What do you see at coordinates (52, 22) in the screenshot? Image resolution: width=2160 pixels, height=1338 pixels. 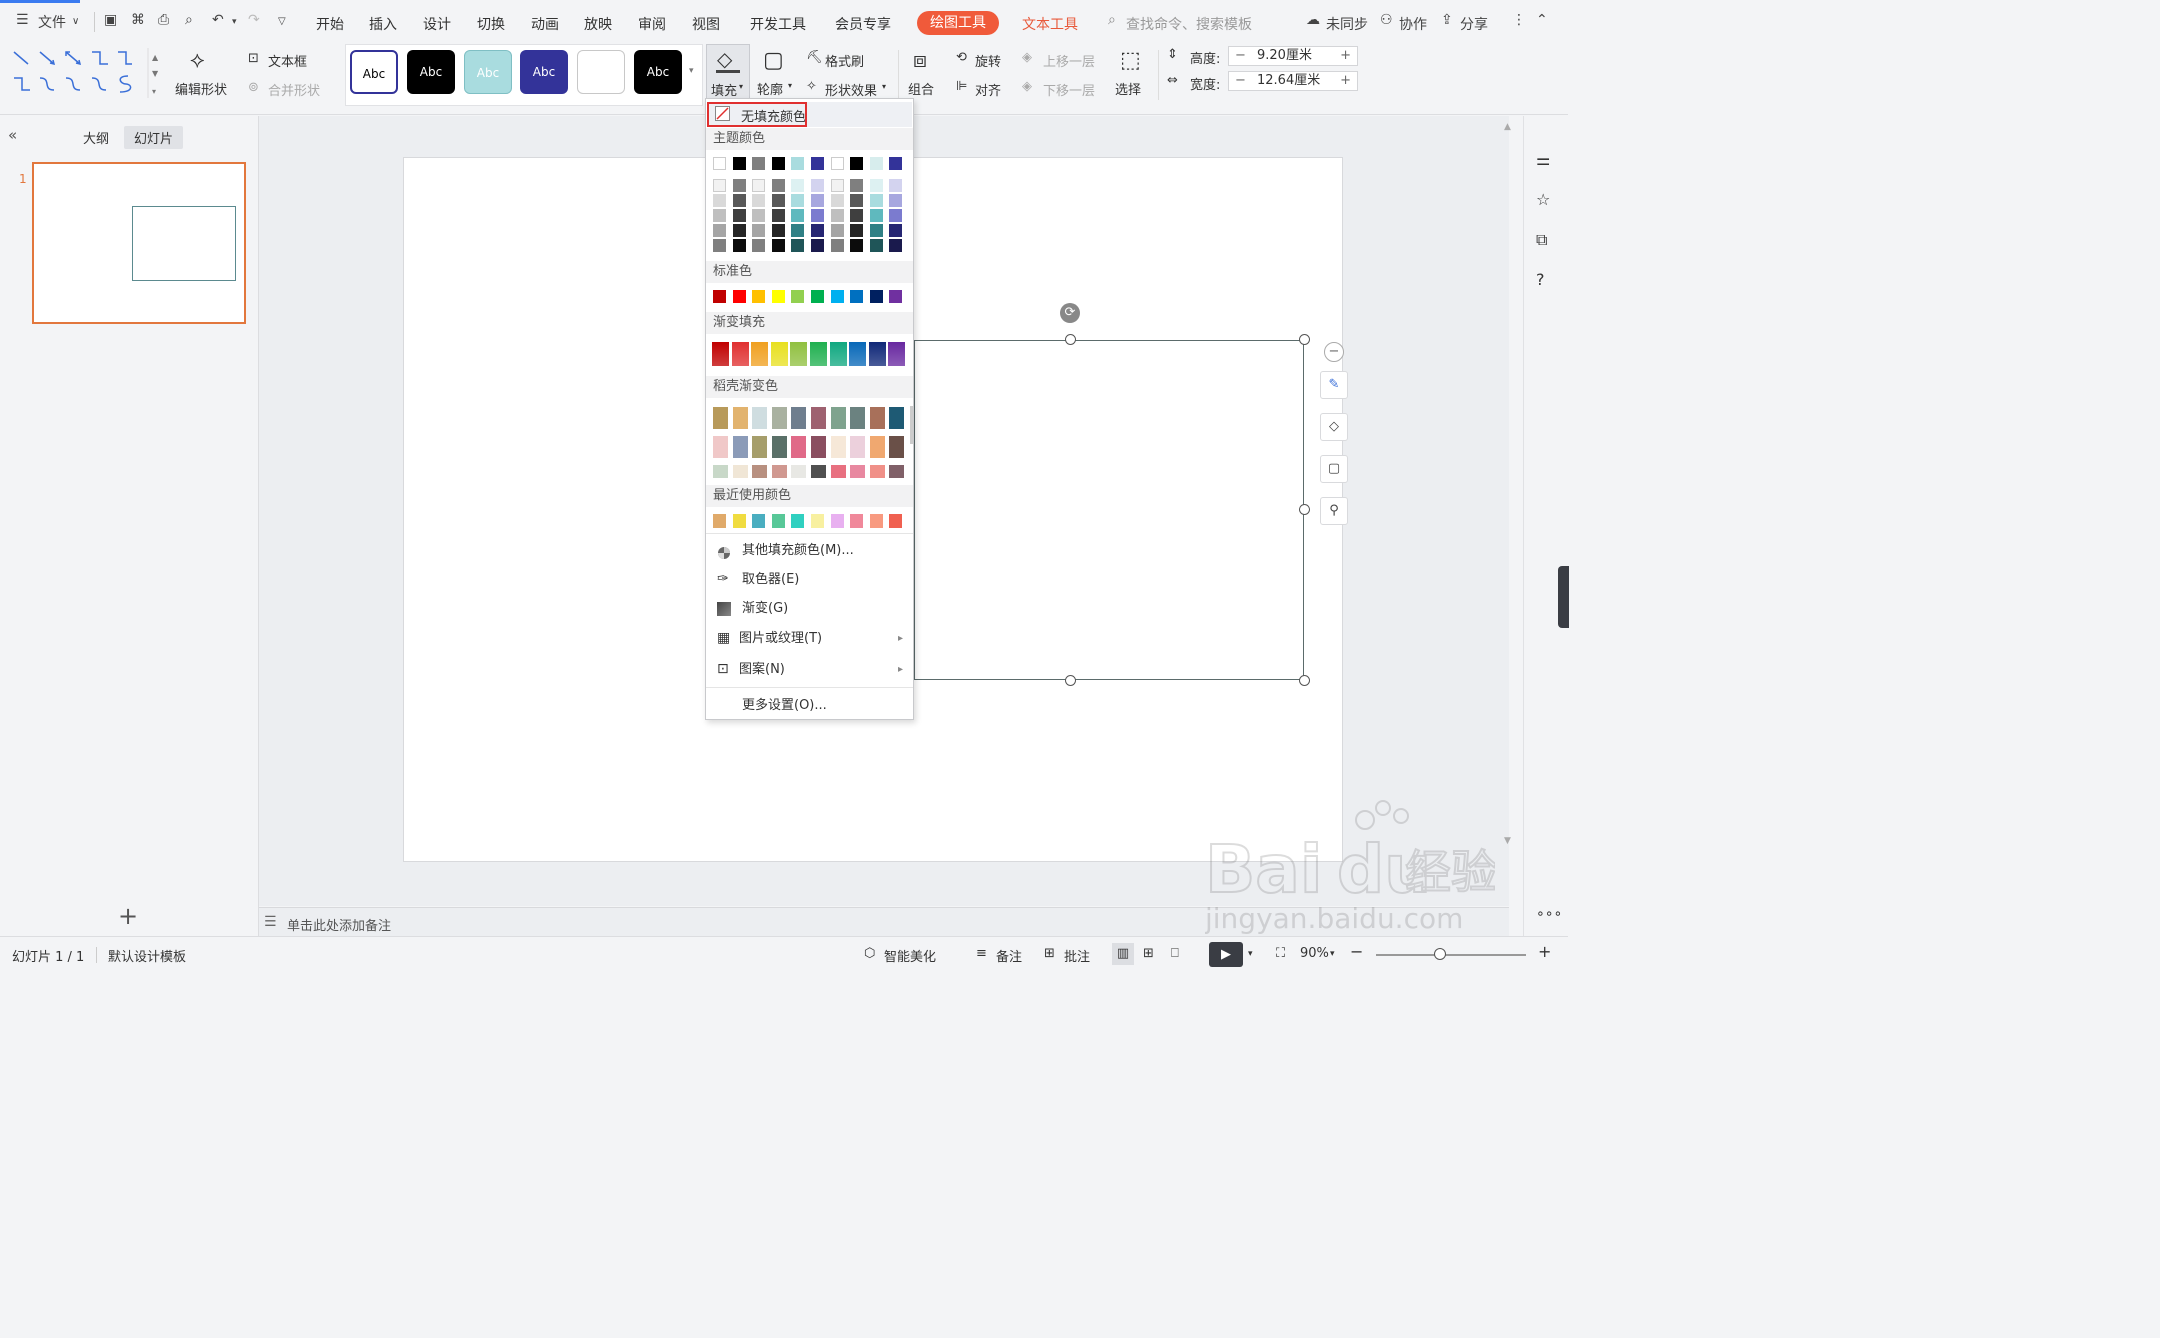 I see `file-menu: 文件` at bounding box center [52, 22].